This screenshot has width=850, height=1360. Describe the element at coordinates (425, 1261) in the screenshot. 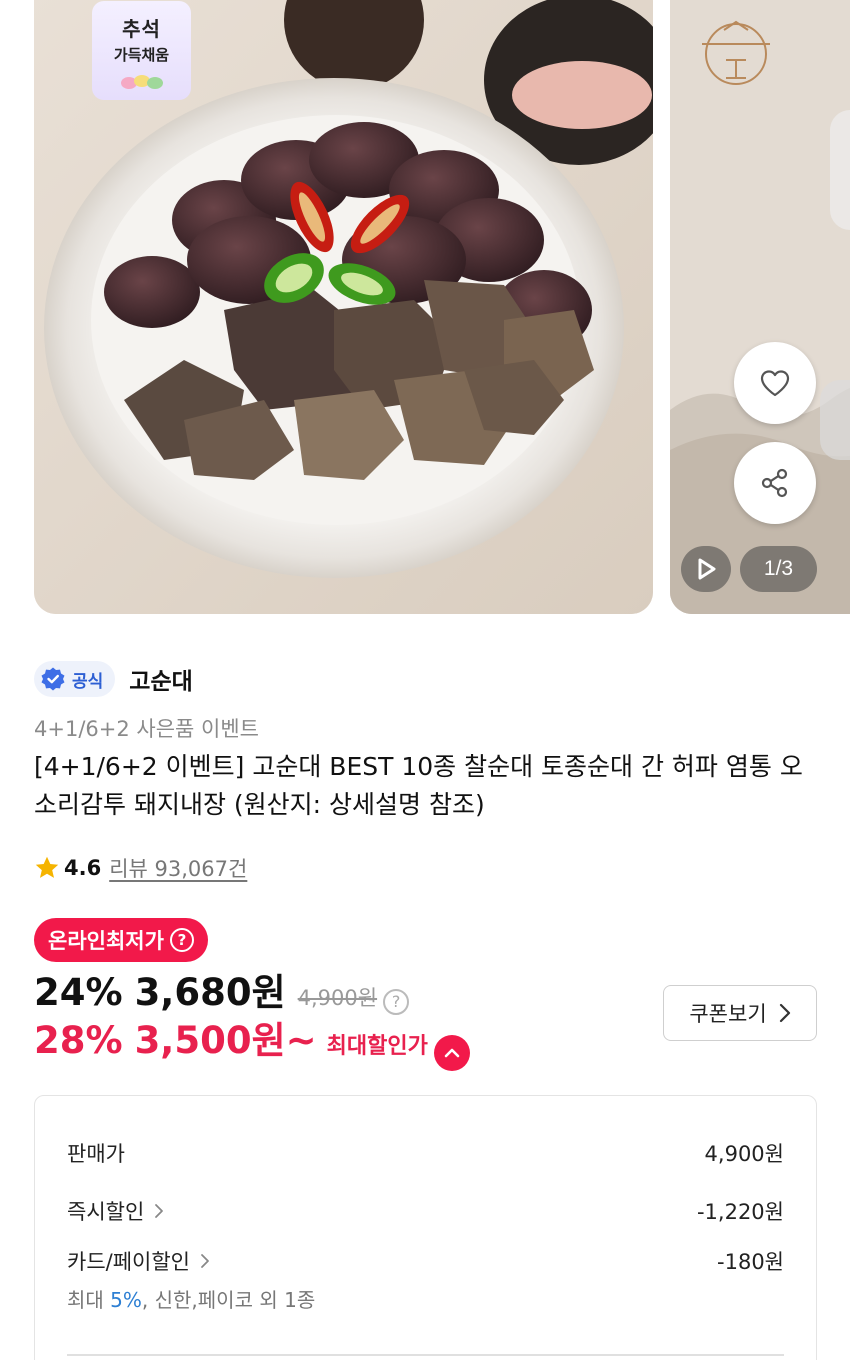

I see `card-discount-row: 카드/페이할인 -180원` at that location.